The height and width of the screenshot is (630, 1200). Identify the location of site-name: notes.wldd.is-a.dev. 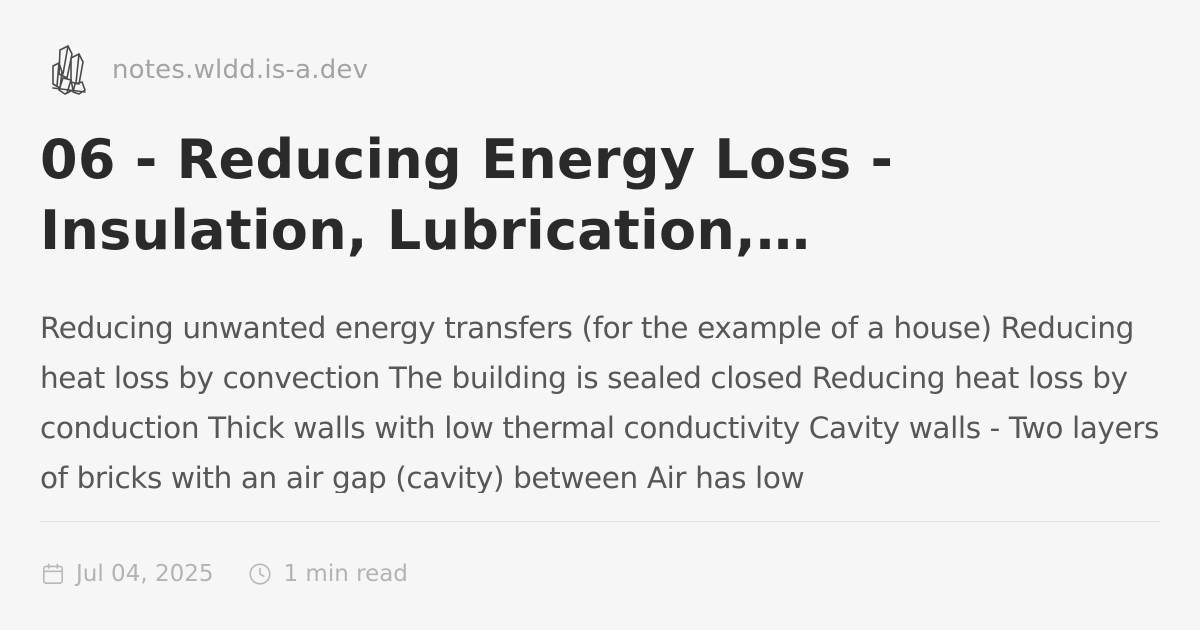
(240, 70).